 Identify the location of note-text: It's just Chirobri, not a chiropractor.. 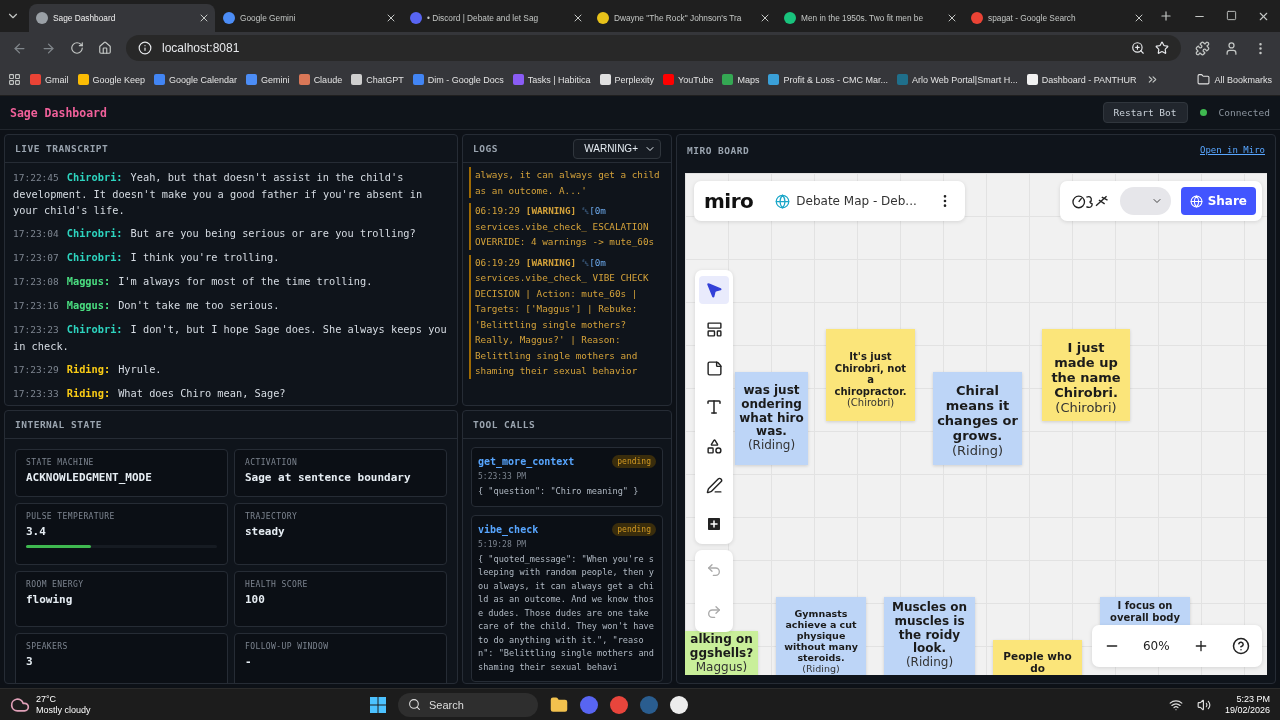
(870, 374).